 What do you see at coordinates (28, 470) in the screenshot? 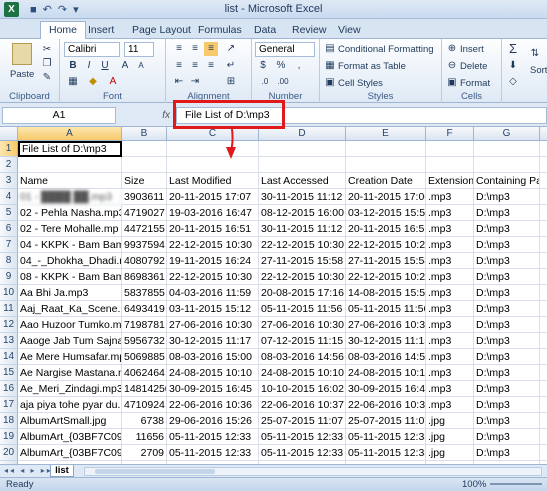
I see `sheet-nav-icons: ◂◂ ◂ ▸ ▸▸` at bounding box center [28, 470].